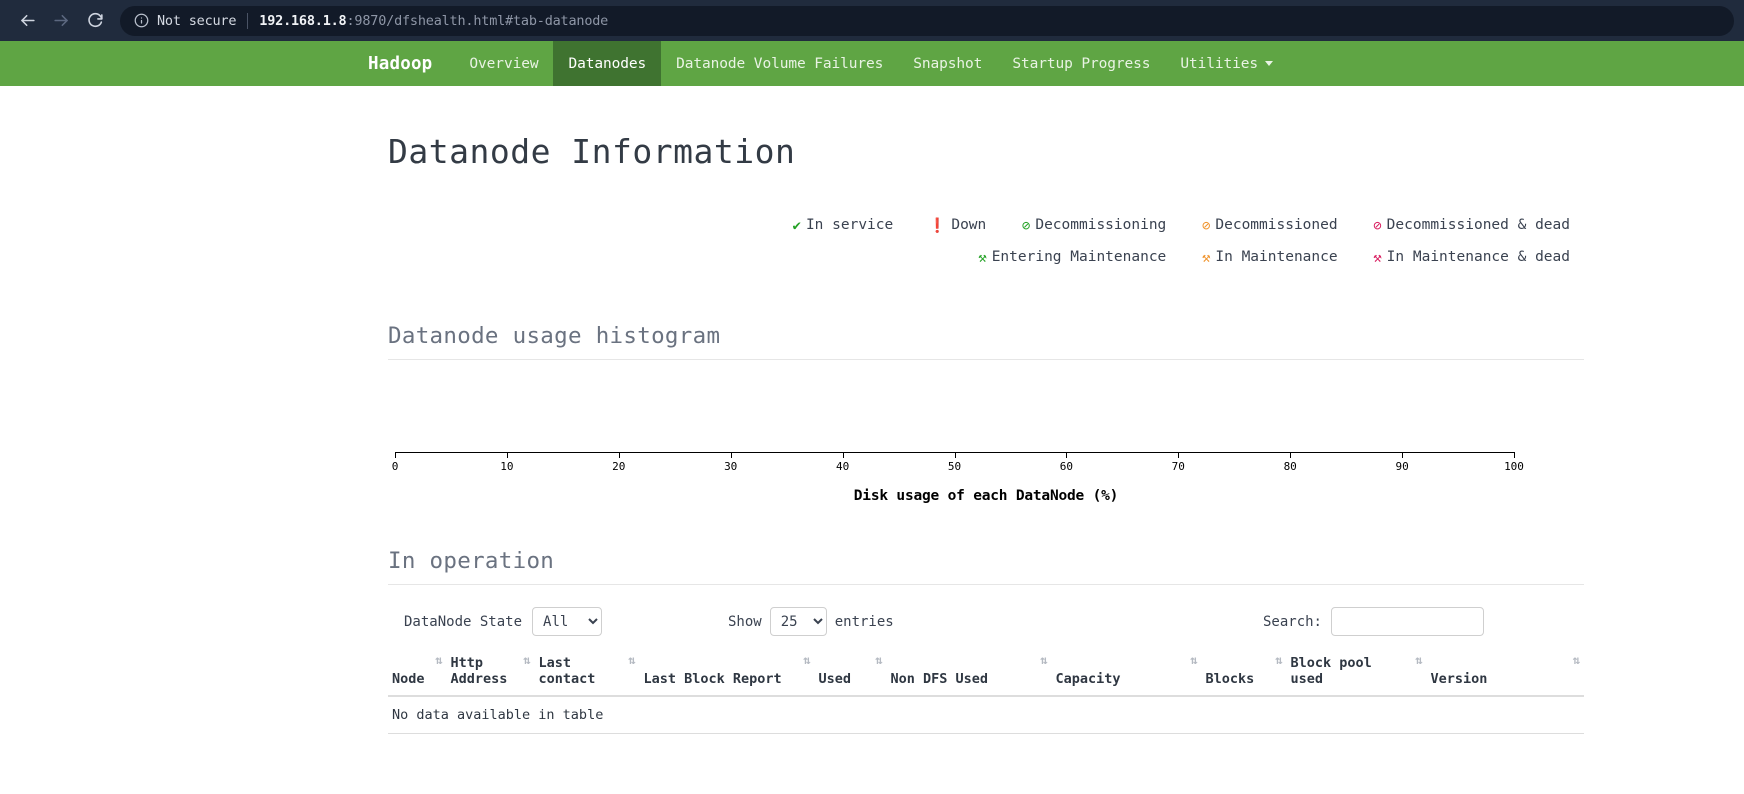 This screenshot has width=1744, height=794. What do you see at coordinates (779, 63) in the screenshot?
I see `nav-item-datanode-volume-failures: Datanode Volume Failures` at bounding box center [779, 63].